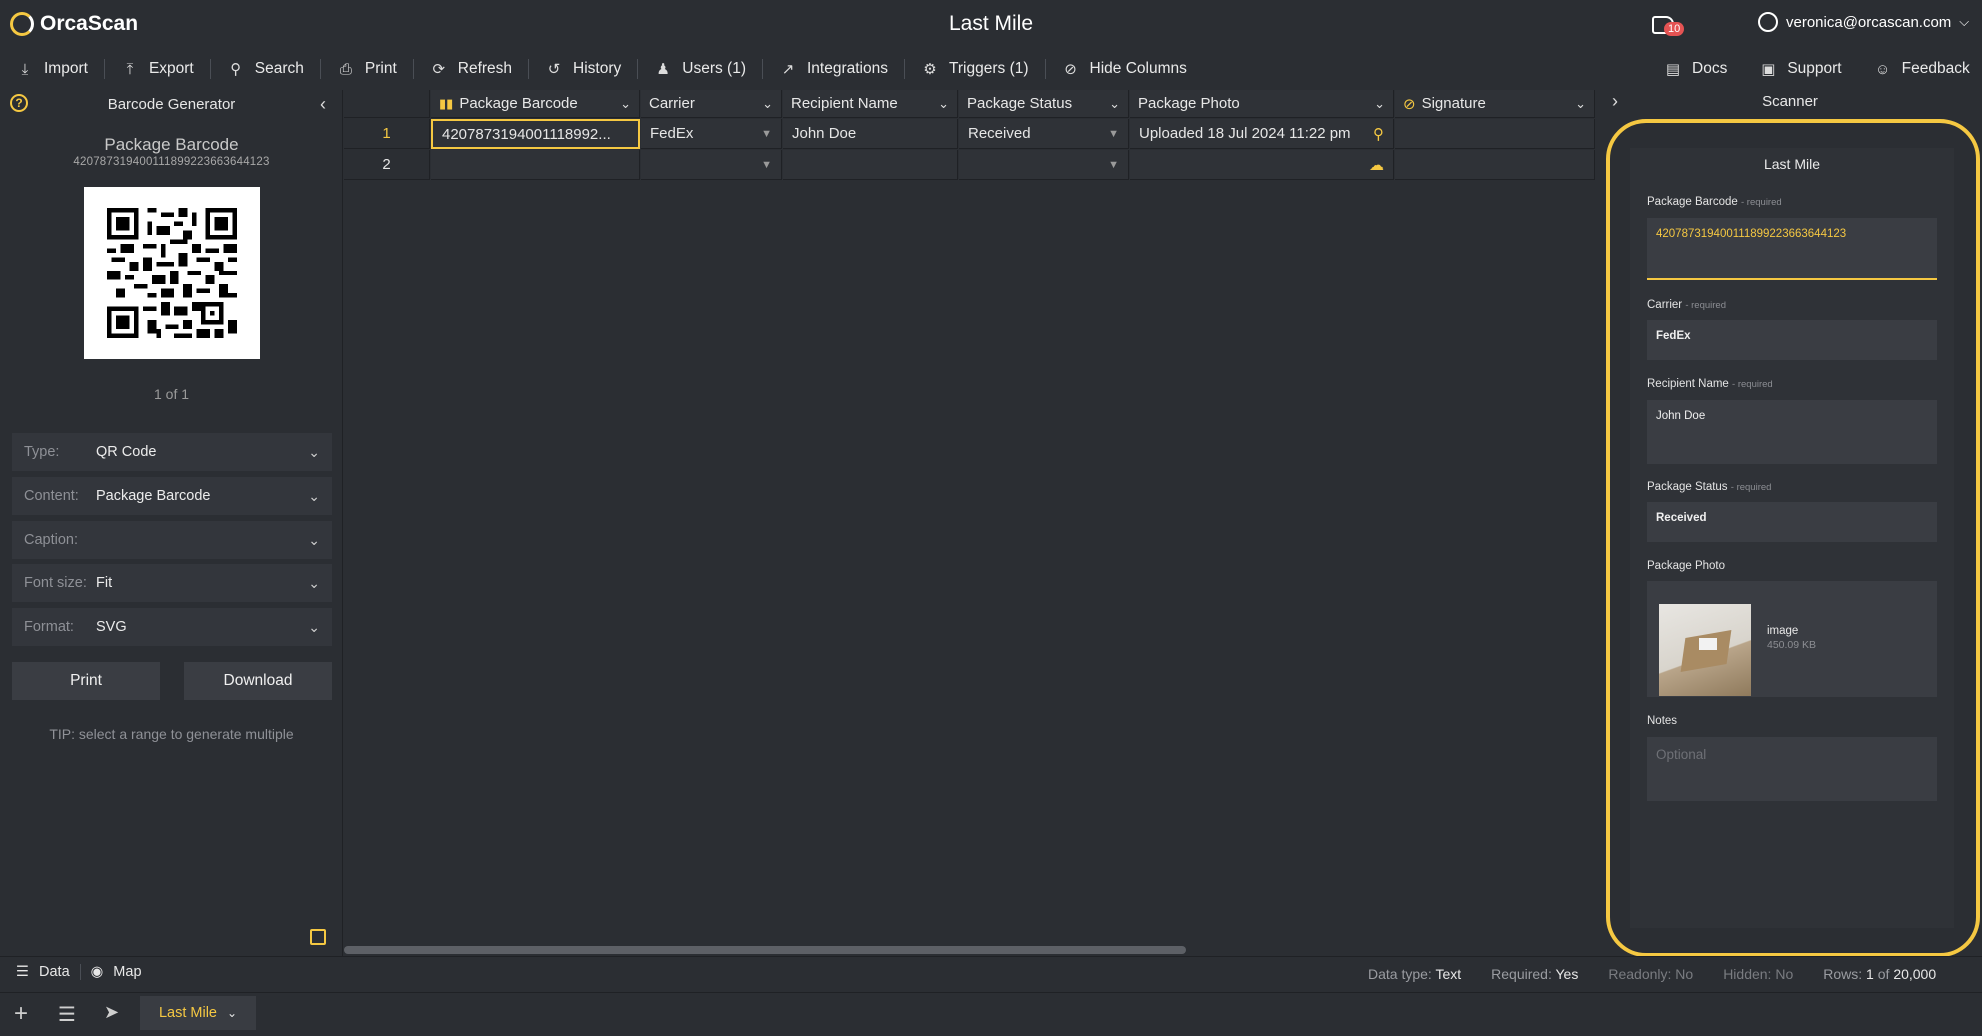 The width and height of the screenshot is (1982, 1036). What do you see at coordinates (1768, 22) in the screenshot?
I see `user-avatar-icon` at bounding box center [1768, 22].